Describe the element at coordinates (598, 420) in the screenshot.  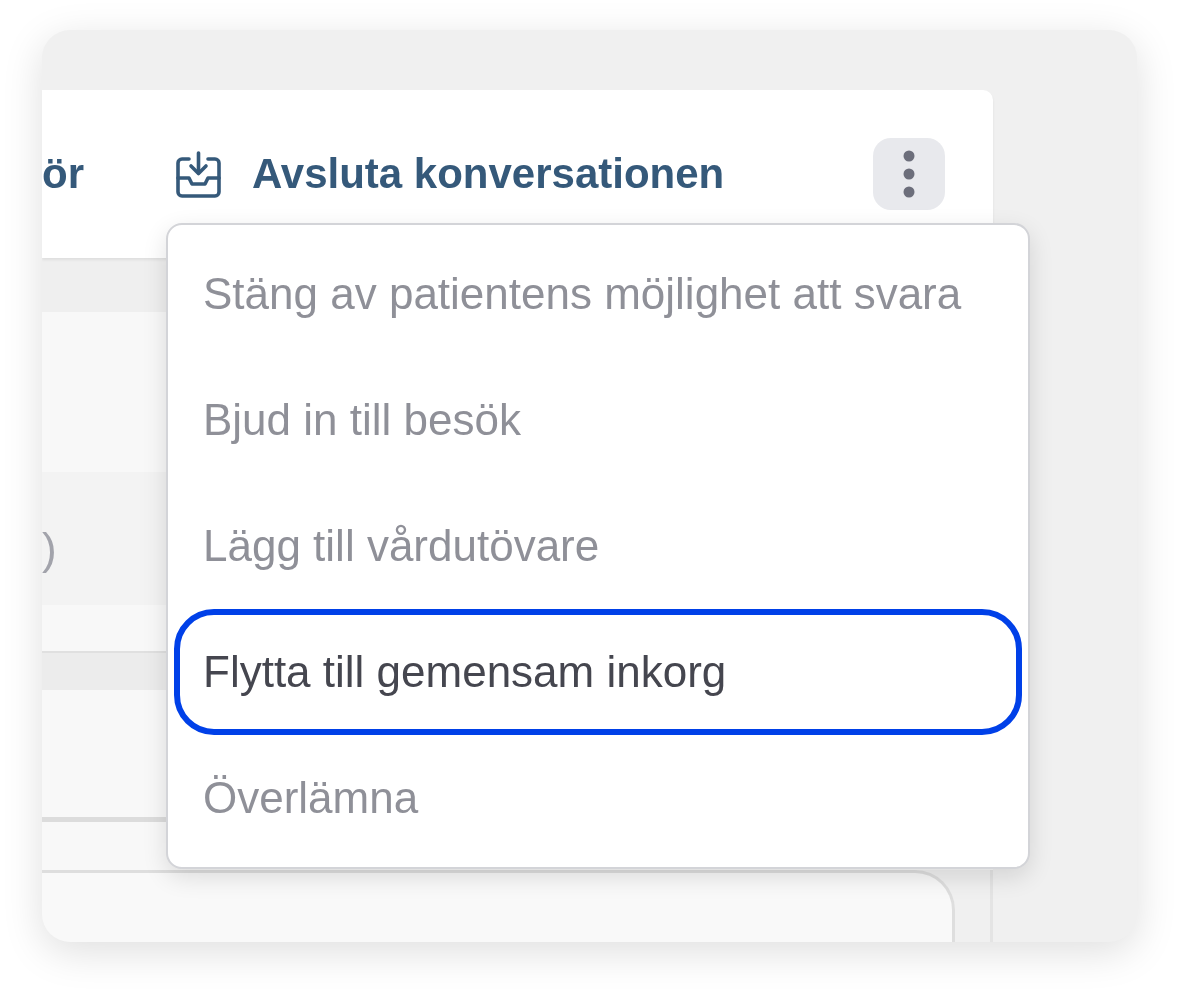
I see `menu-item: Bjud in till besök` at that location.